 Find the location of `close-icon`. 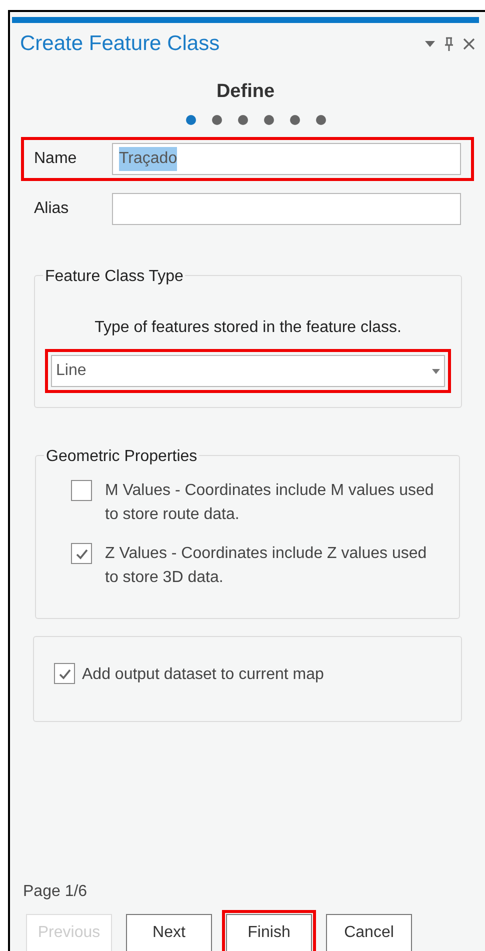

close-icon is located at coordinates (469, 44).